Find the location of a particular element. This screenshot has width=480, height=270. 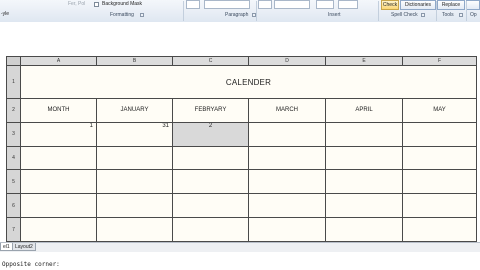

column-header-a: A is located at coordinates (58, 61).